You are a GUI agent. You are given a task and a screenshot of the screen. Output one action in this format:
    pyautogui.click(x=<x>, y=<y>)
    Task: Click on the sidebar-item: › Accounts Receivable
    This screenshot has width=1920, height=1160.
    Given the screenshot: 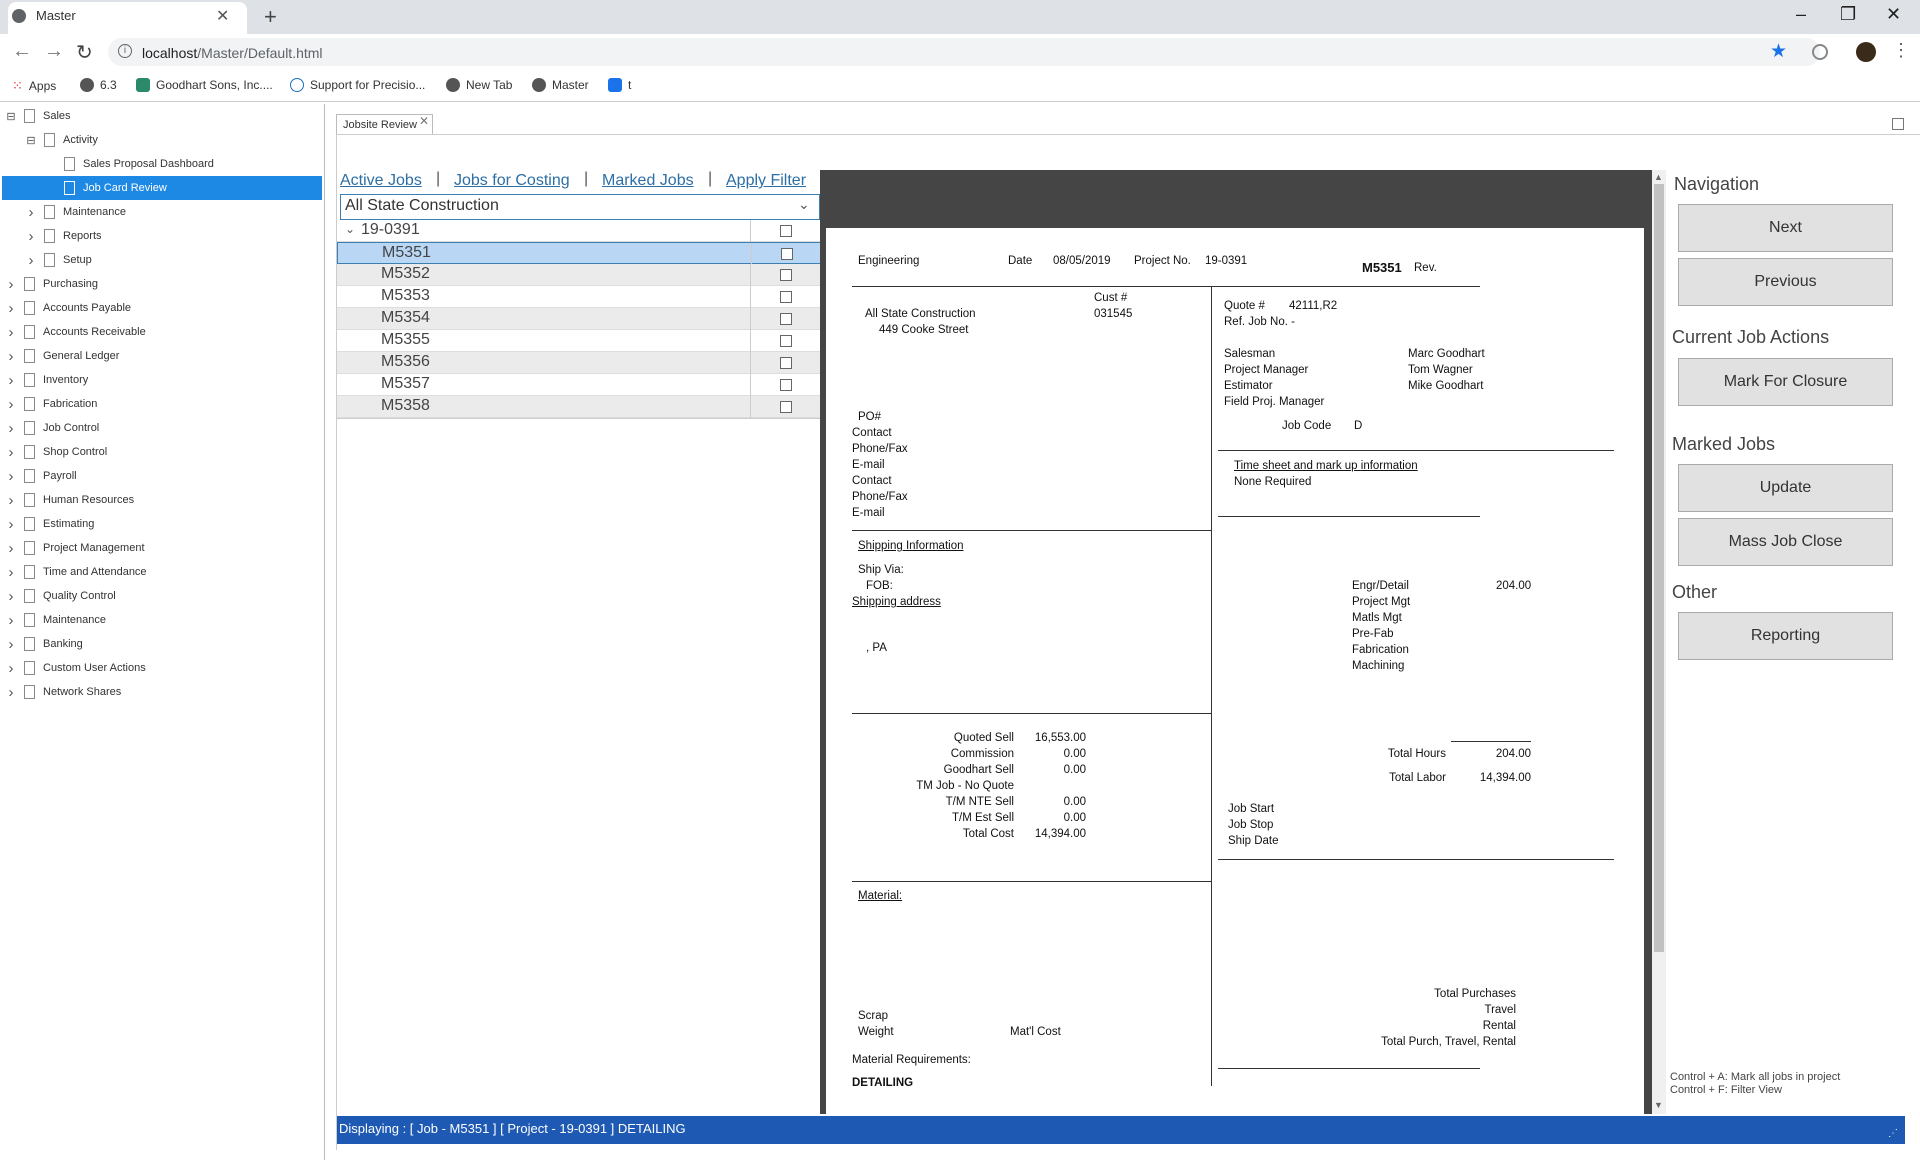 What is the action you would take?
    pyautogui.click(x=75, y=332)
    